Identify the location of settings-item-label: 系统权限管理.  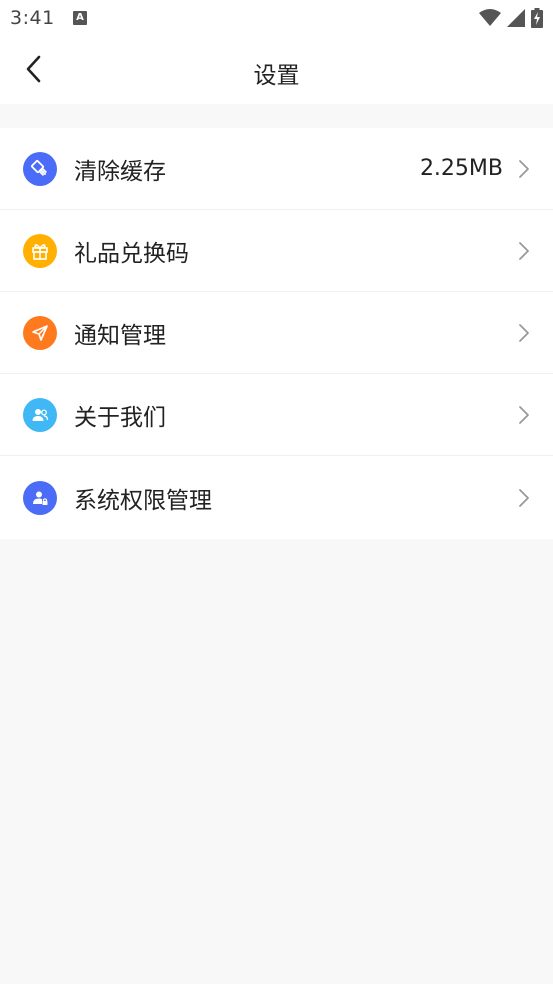
(143, 500).